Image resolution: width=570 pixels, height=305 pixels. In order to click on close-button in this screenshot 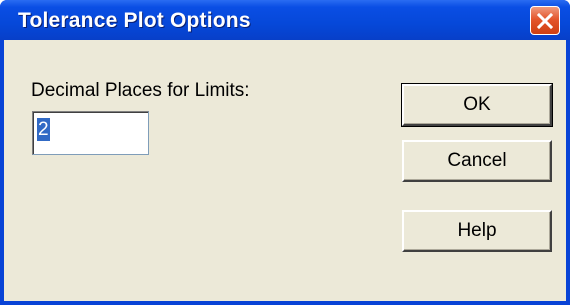, I will do `click(545, 20)`.